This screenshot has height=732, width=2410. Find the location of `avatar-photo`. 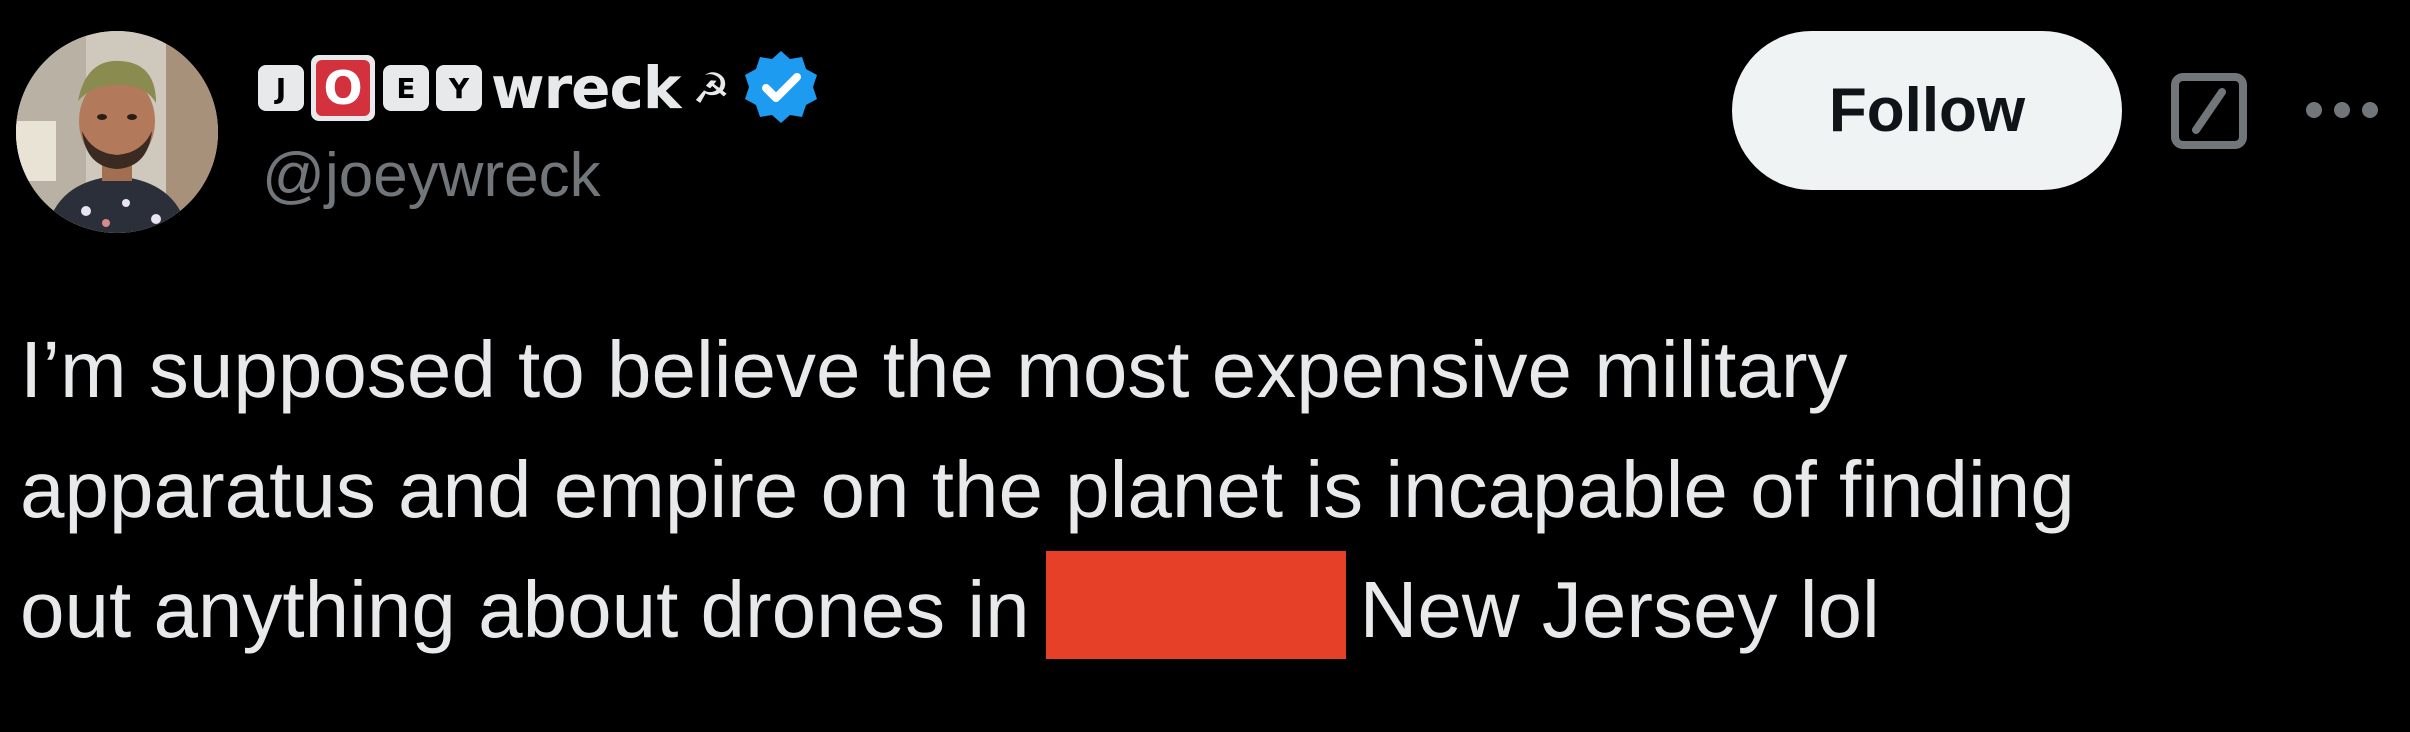

avatar-photo is located at coordinates (117, 132).